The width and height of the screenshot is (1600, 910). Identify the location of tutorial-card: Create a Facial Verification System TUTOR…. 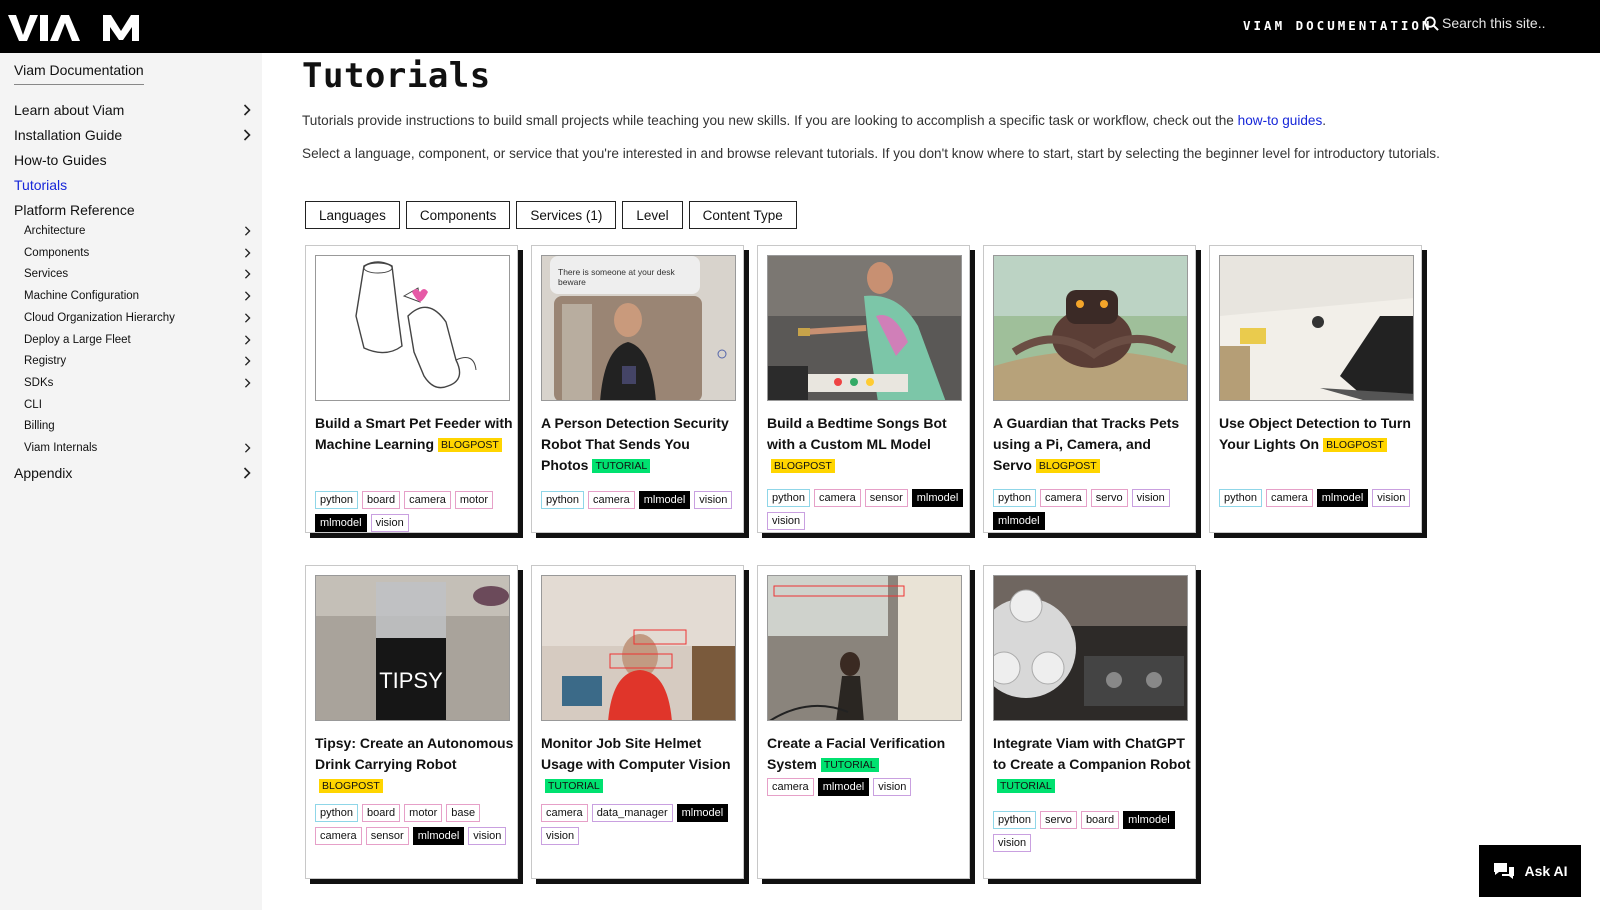
(863, 722).